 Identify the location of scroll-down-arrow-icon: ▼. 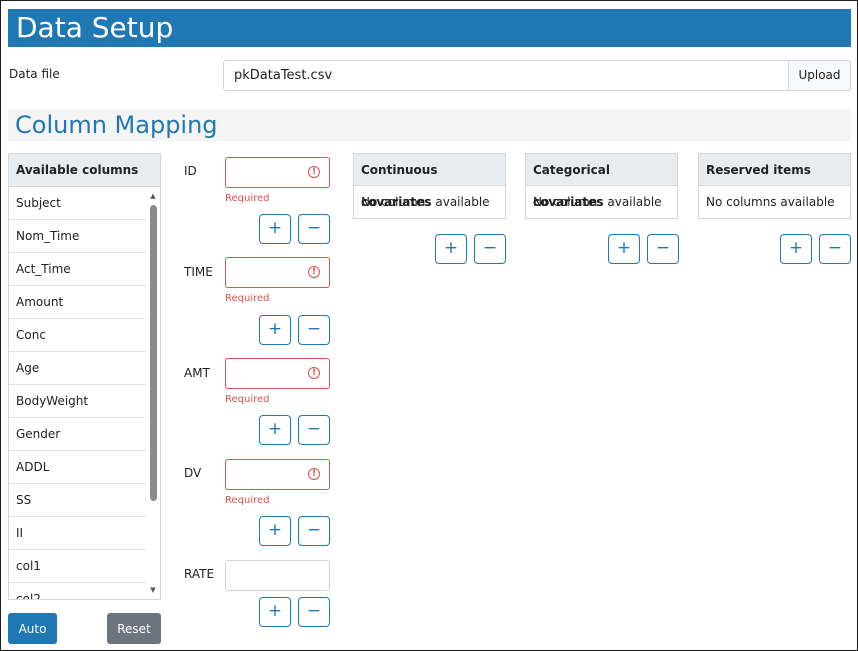
(153, 590).